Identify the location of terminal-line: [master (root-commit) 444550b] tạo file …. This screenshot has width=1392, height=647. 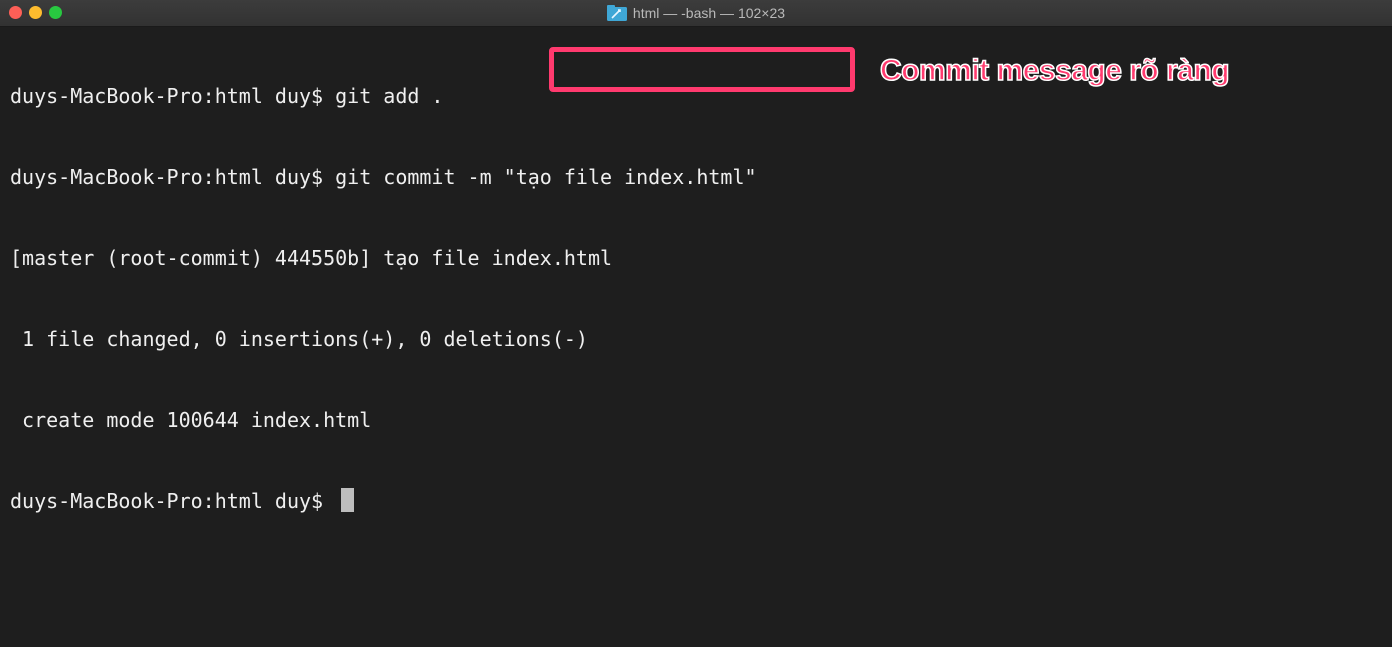
(691, 258).